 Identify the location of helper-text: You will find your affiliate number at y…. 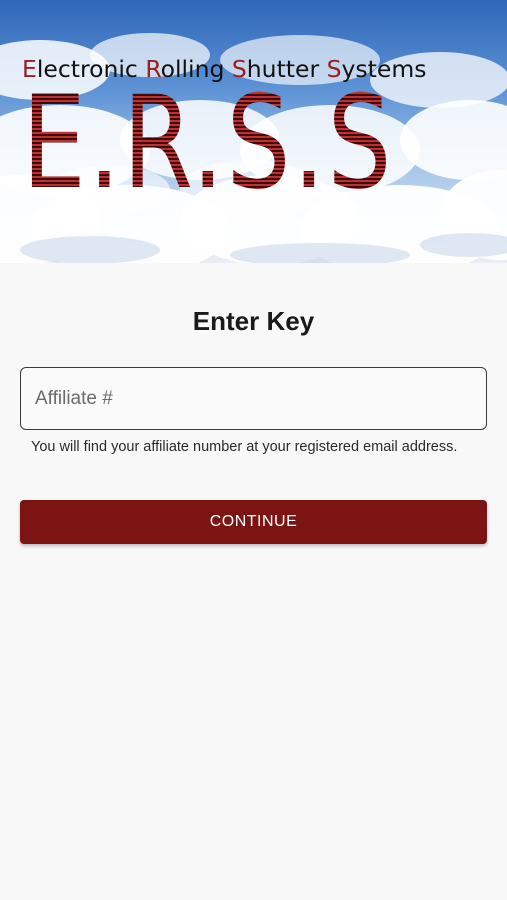
(244, 447).